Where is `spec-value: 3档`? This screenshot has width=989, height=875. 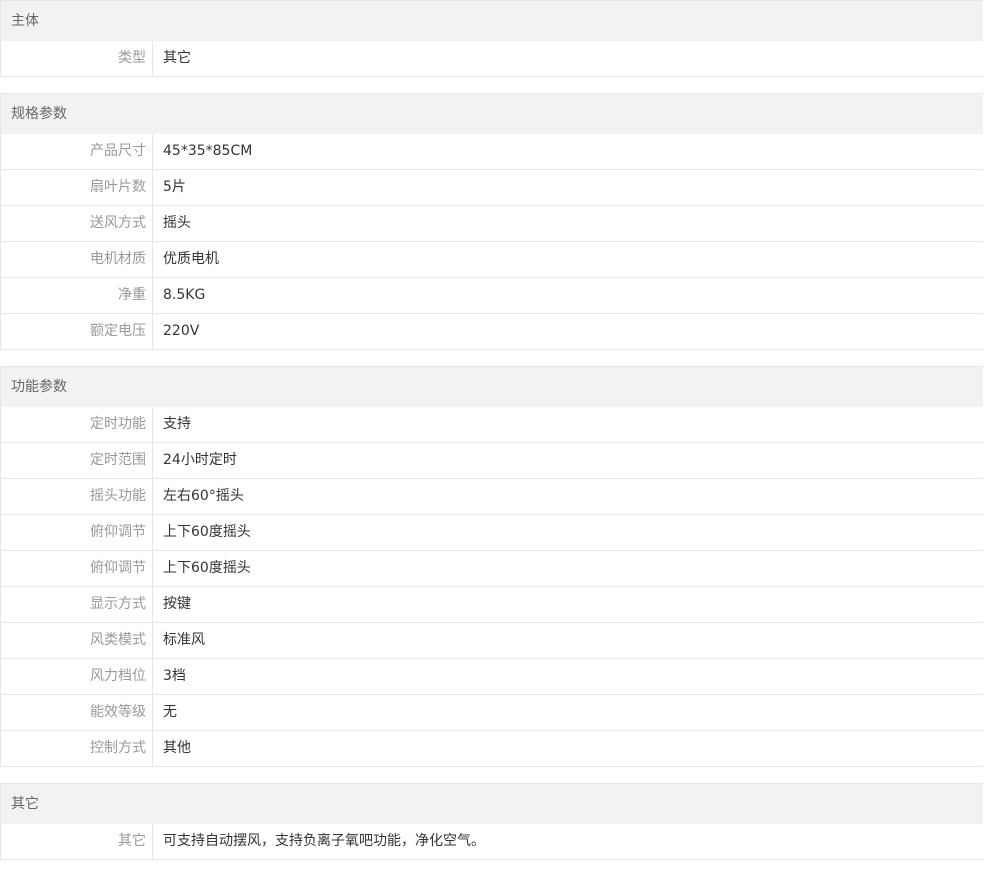 spec-value: 3档 is located at coordinates (174, 676).